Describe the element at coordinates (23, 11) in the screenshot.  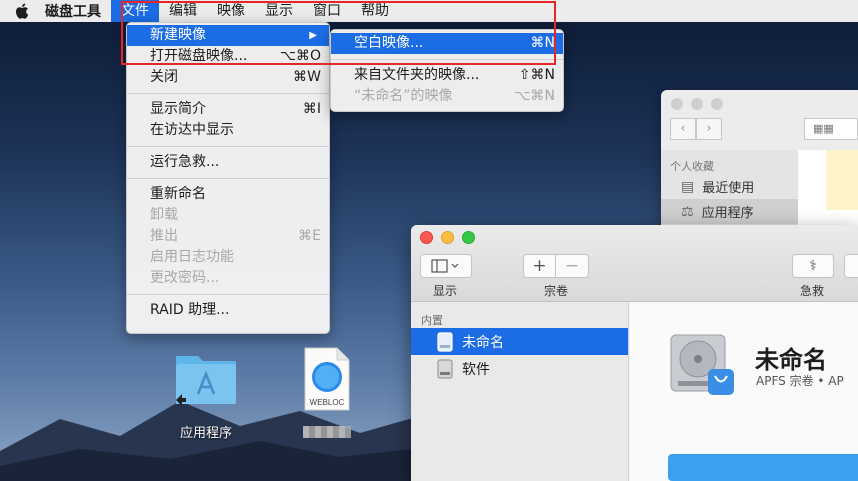
I see `apple-logo-icon` at that location.